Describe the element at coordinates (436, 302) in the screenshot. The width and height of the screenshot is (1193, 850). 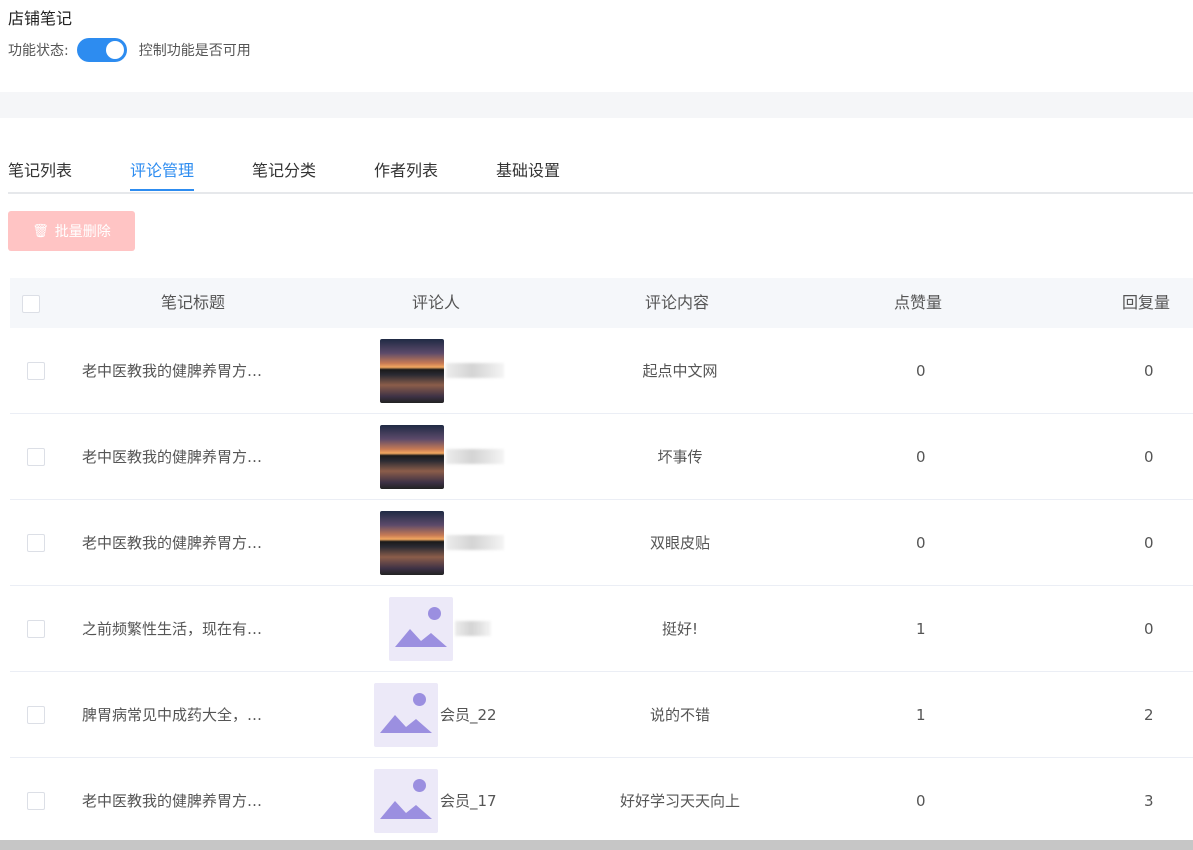
I see `header-commenter: 评论人` at that location.